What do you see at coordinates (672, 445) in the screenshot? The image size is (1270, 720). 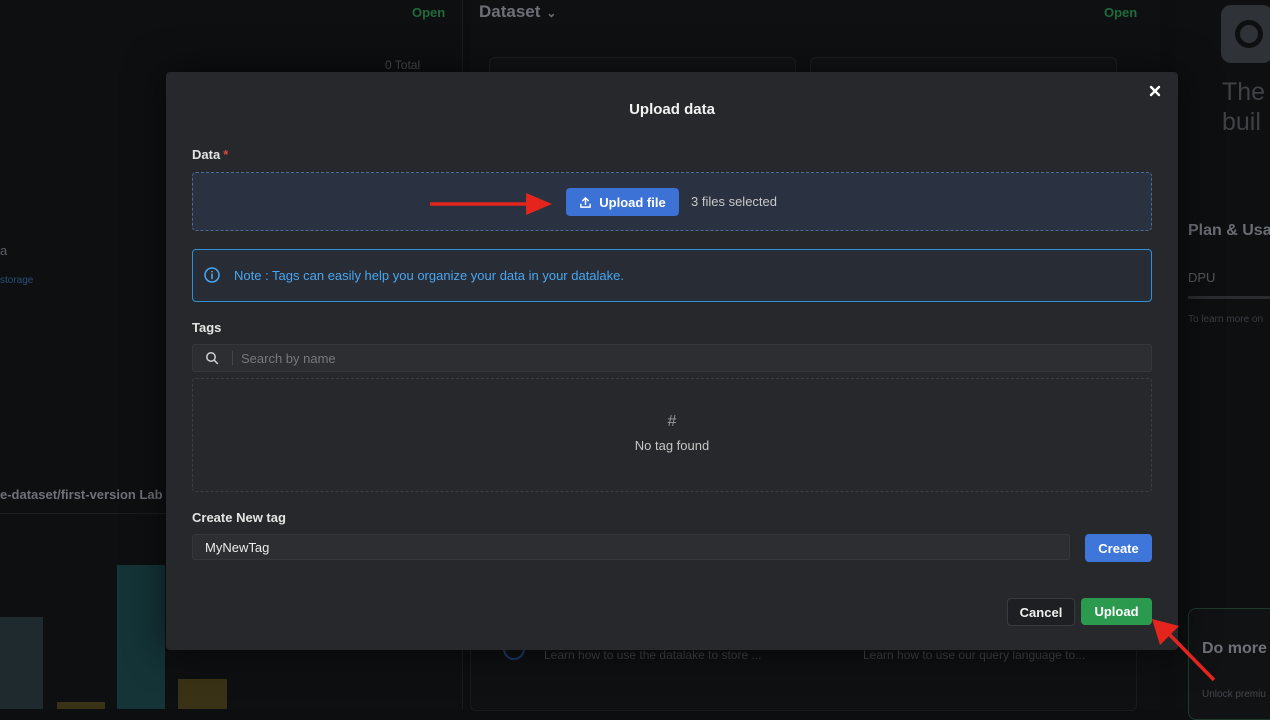 I see `no-tag-text: No tag found` at bounding box center [672, 445].